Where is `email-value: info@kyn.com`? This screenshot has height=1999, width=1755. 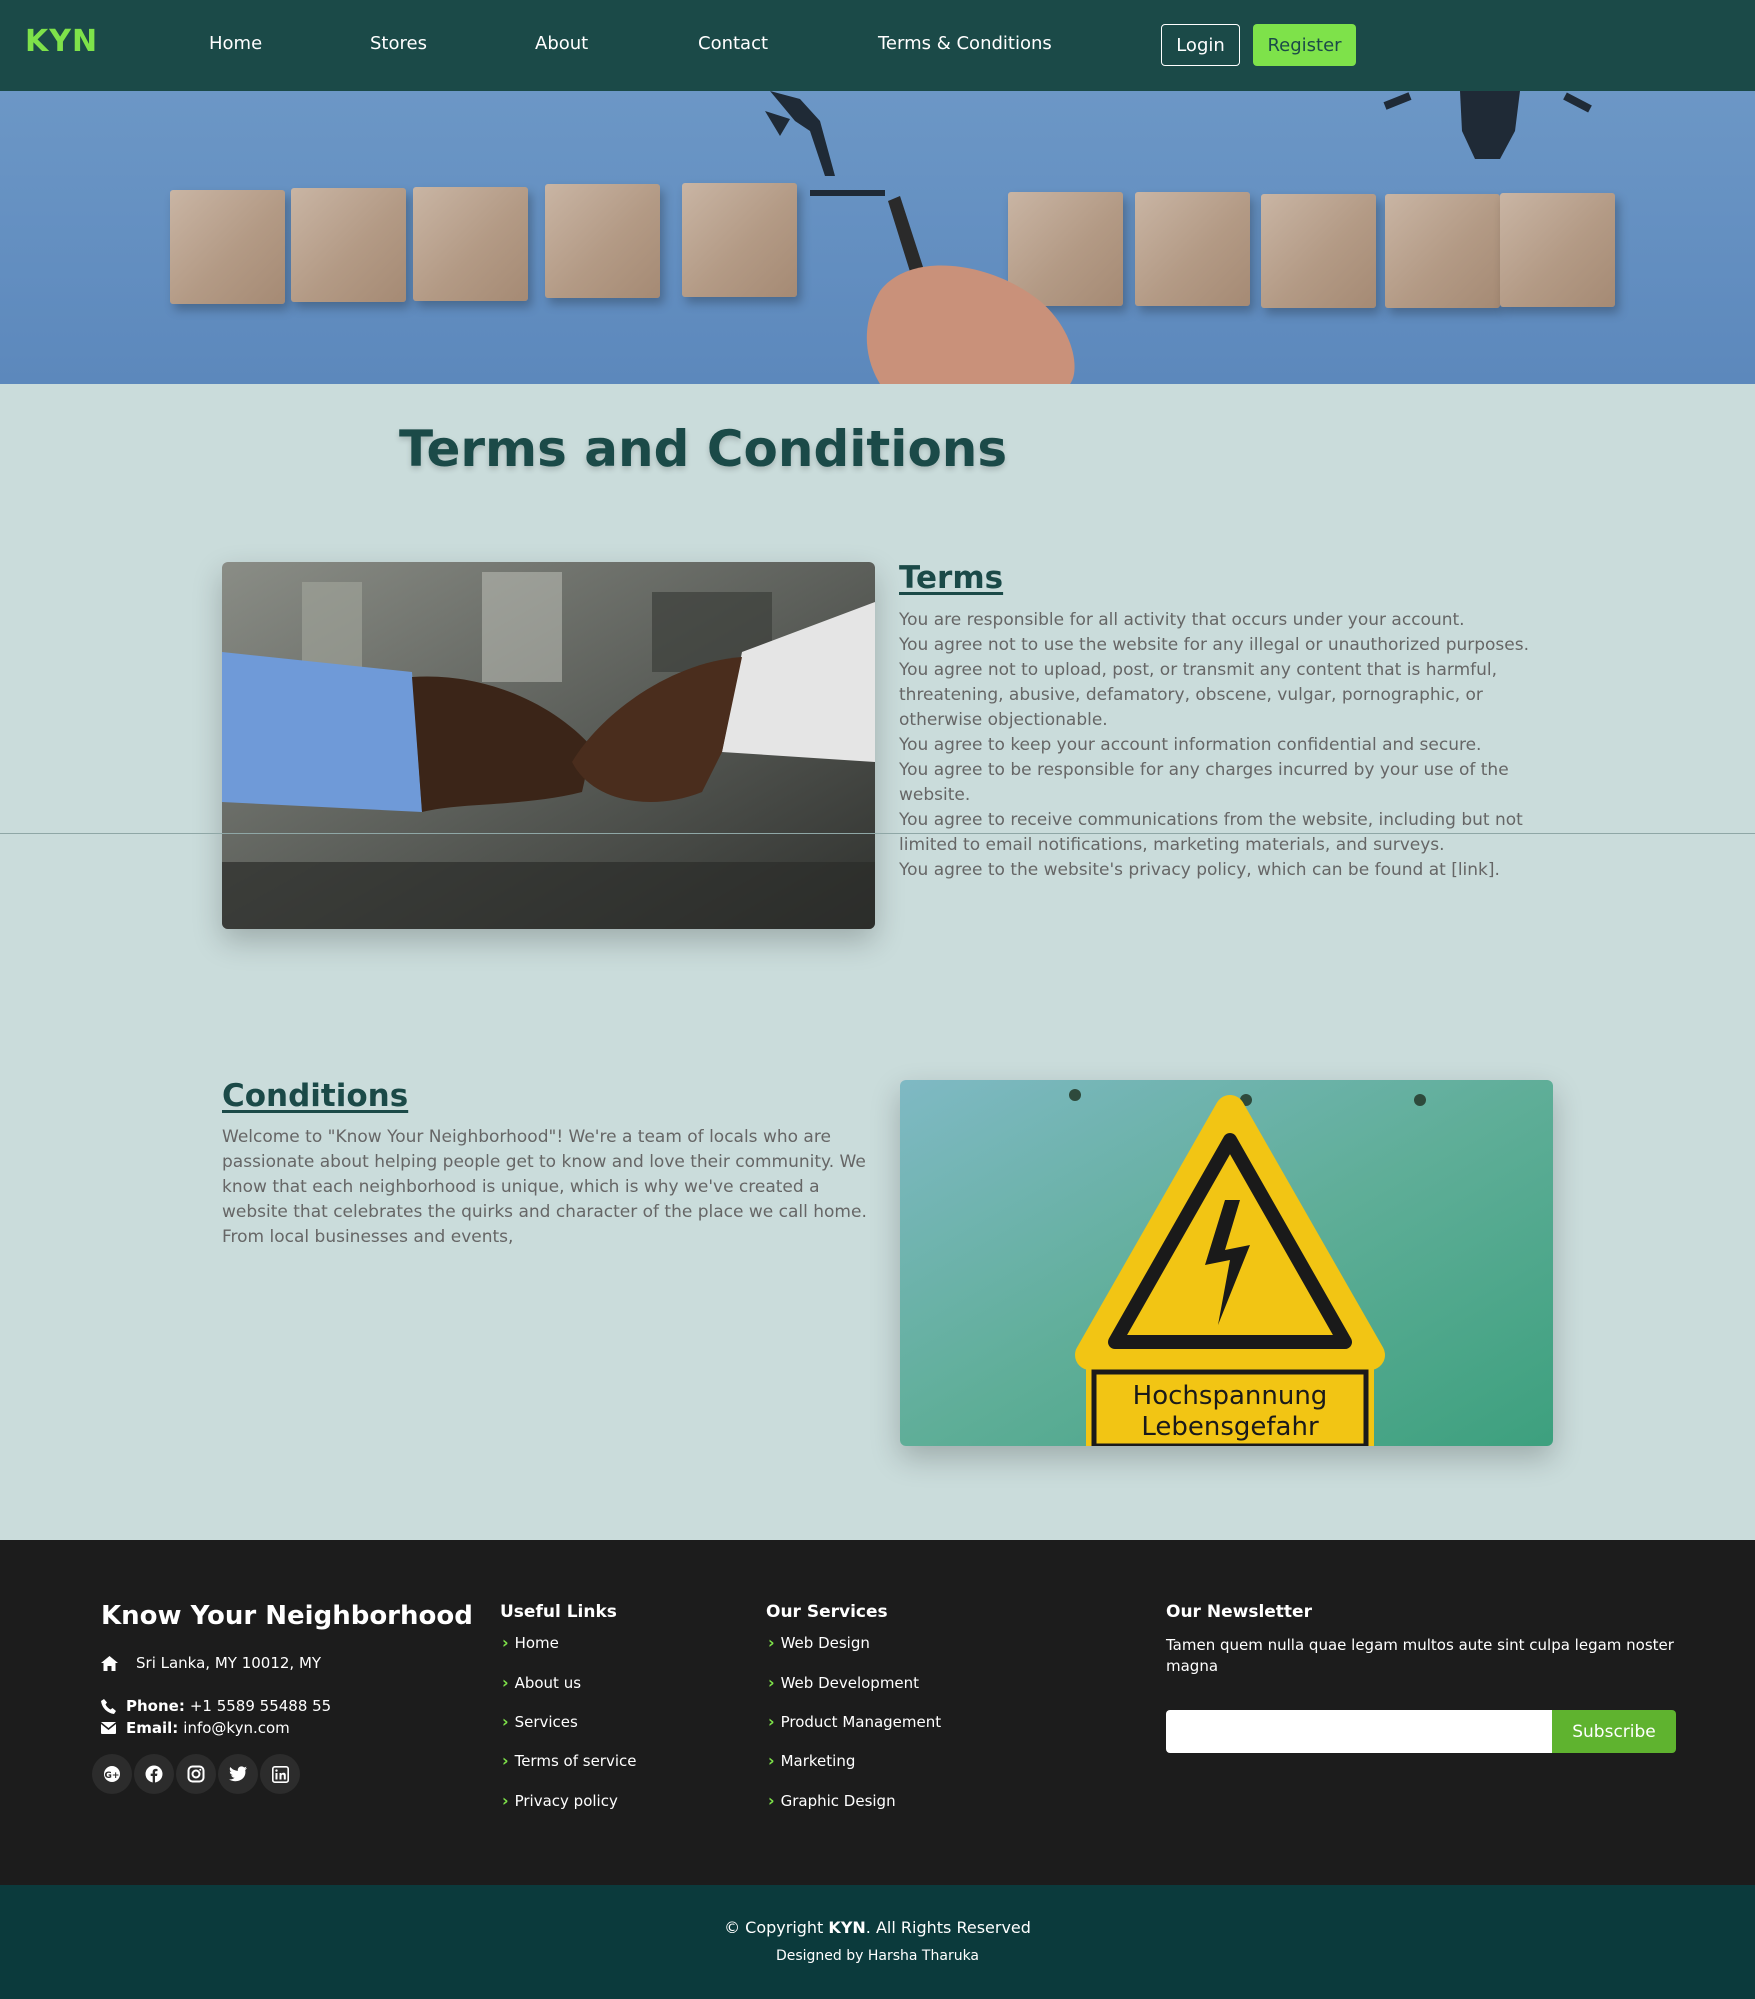 email-value: info@kyn.com is located at coordinates (236, 1728).